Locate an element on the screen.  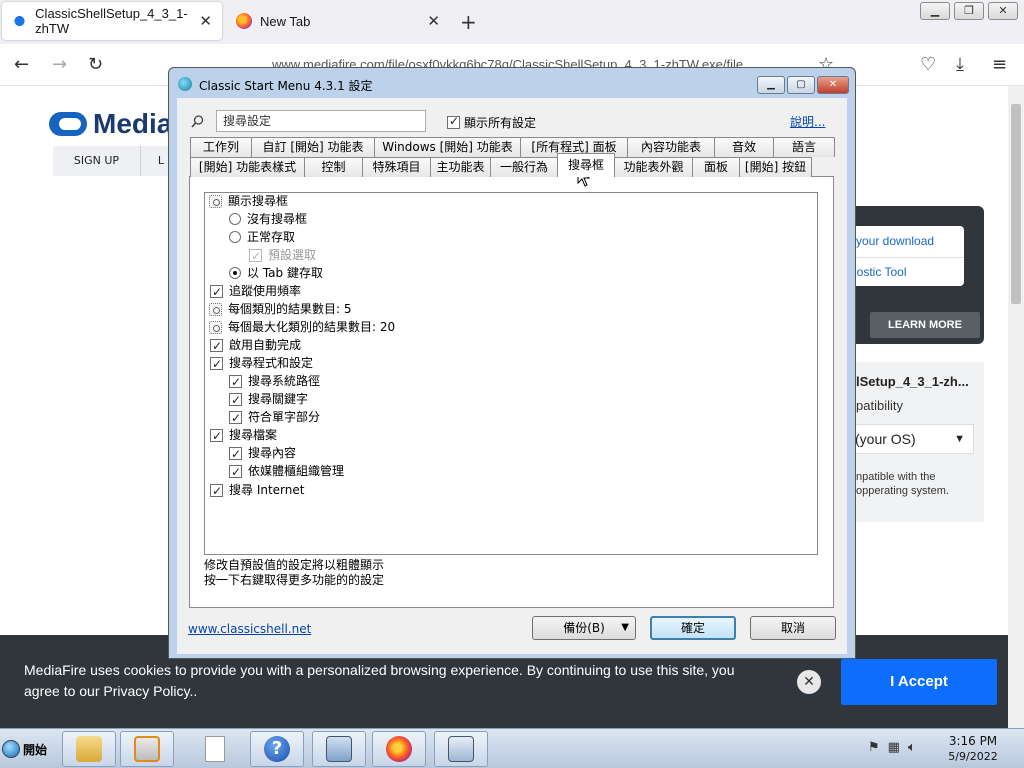
setting-results-per-category: 每個類別的結果數目: 5 is located at coordinates (280, 309).